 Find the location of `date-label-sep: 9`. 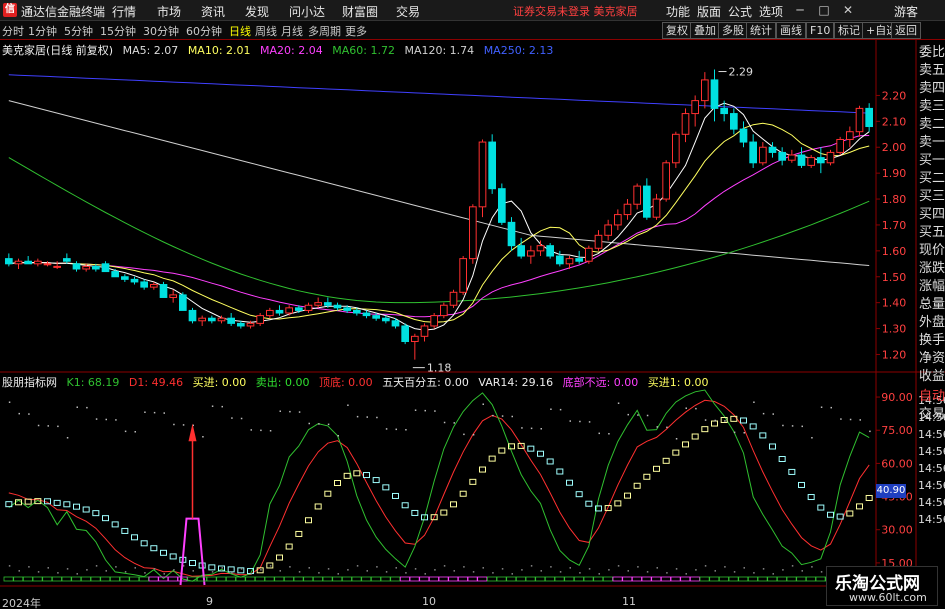

date-label-sep: 9 is located at coordinates (209, 601).